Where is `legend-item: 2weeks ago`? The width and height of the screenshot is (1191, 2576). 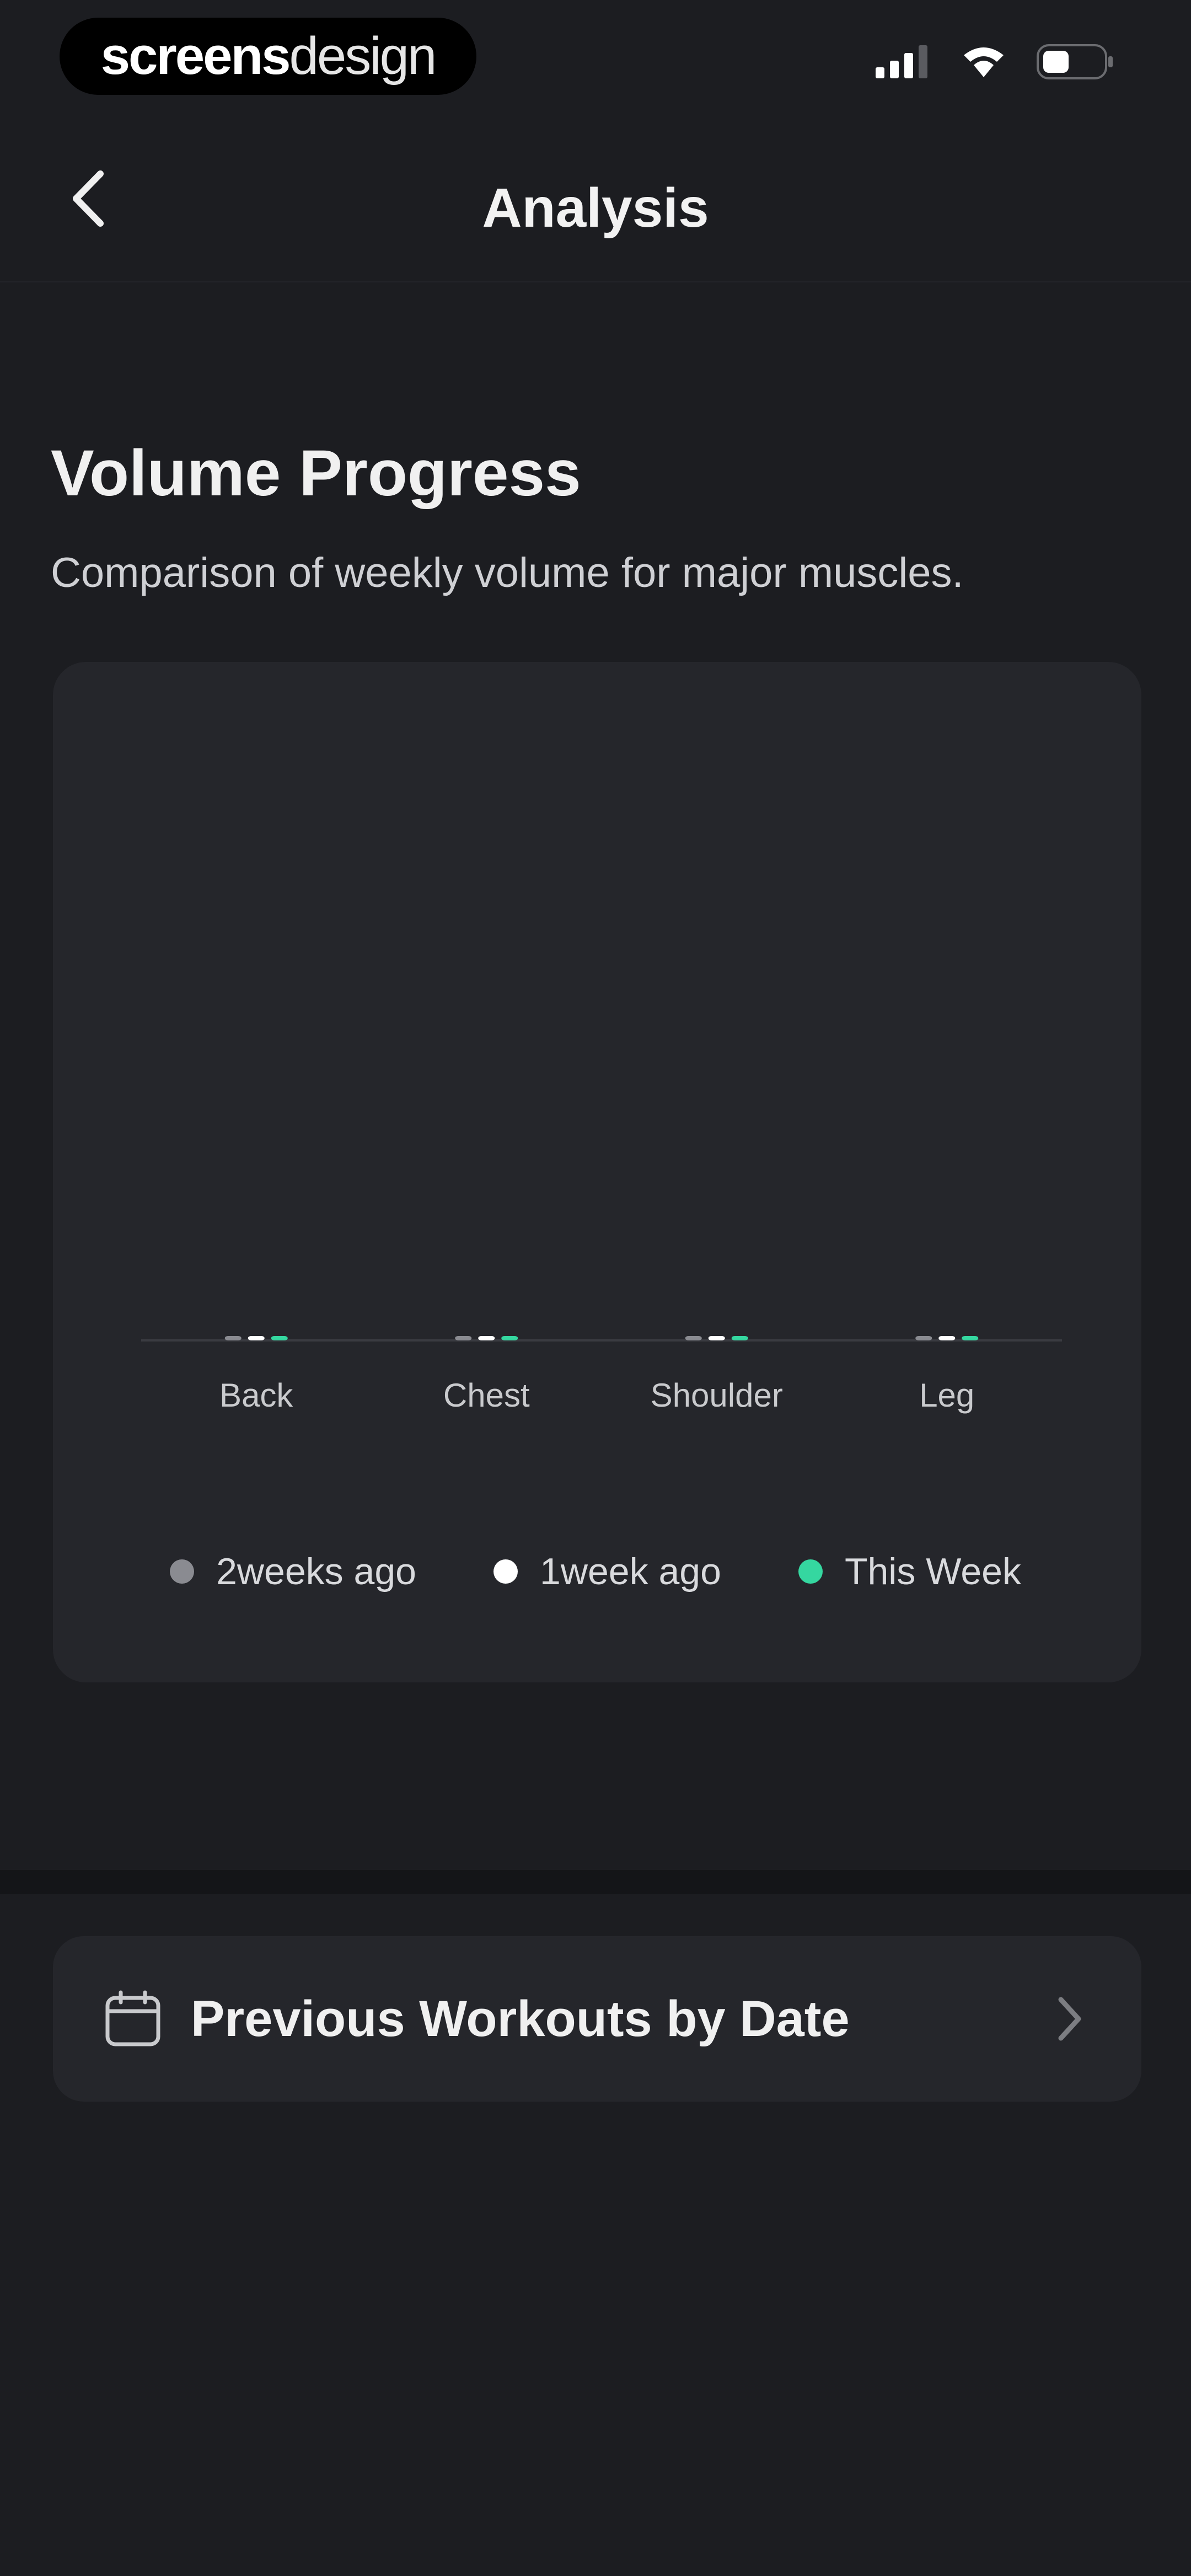 legend-item: 2weeks ago is located at coordinates (293, 1571).